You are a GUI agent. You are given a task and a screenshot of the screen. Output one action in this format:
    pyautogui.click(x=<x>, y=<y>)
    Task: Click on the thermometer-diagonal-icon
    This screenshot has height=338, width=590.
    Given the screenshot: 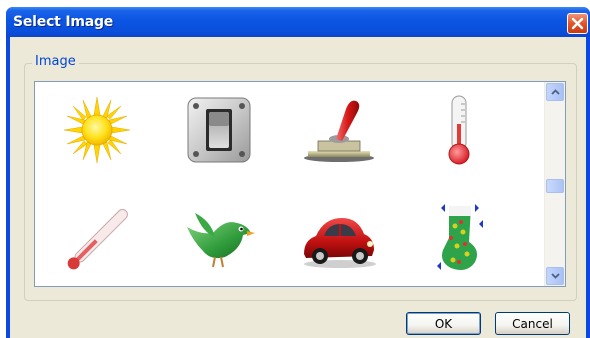 What is the action you would take?
    pyautogui.click(x=97, y=239)
    